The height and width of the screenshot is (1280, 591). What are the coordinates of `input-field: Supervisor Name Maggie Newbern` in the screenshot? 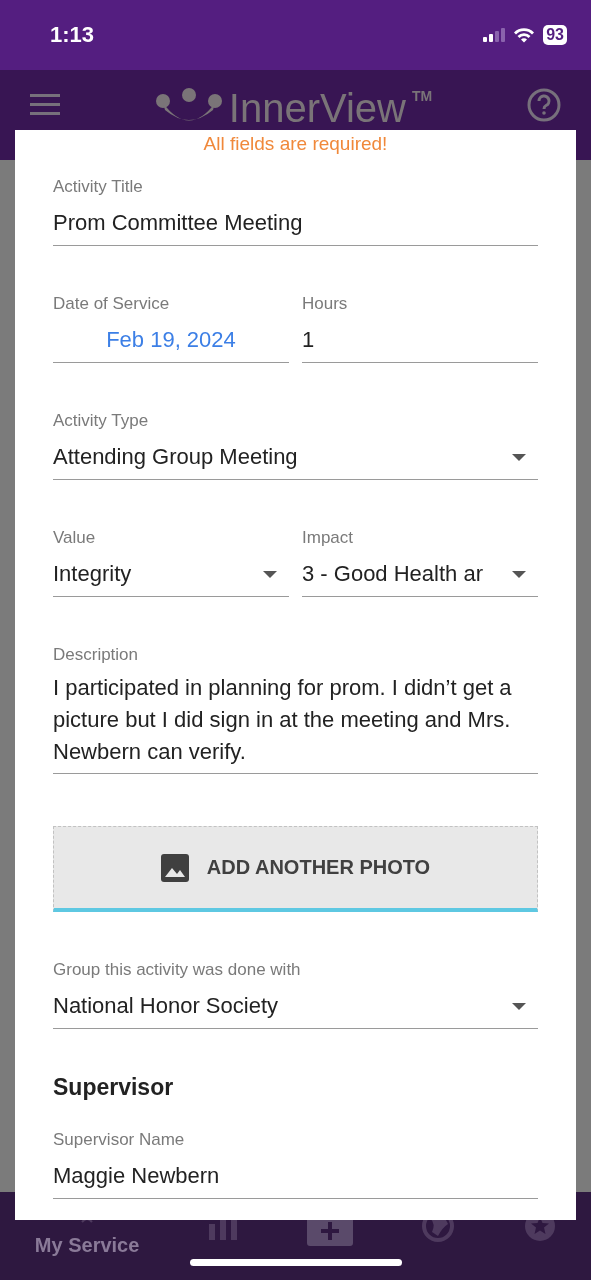 It's located at (295, 1164).